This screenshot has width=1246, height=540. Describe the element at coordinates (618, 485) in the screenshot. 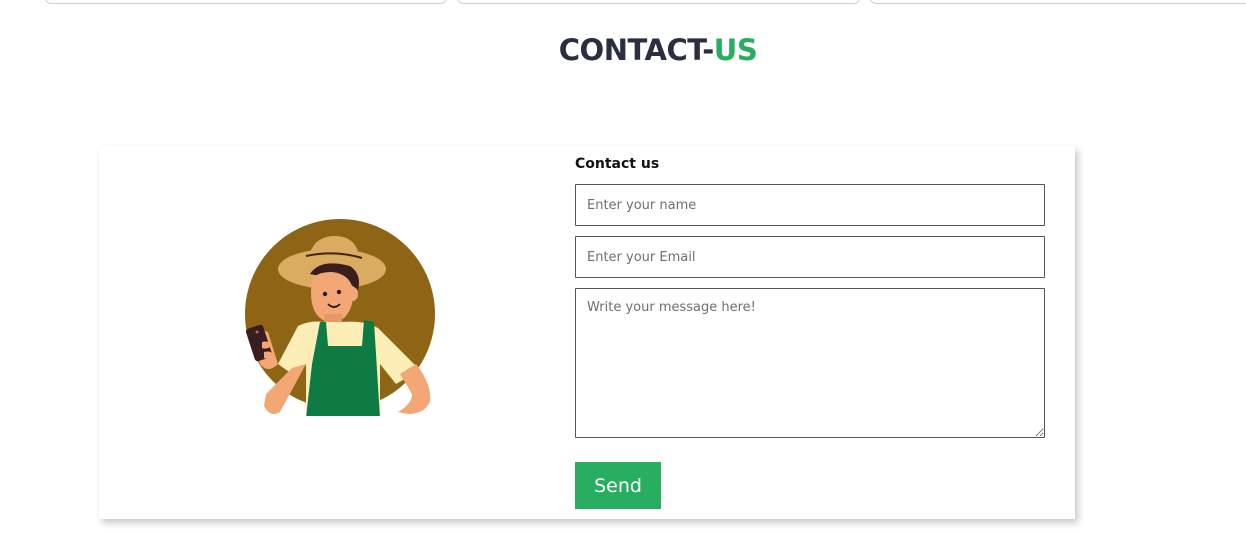

I see `send-button: Send` at that location.